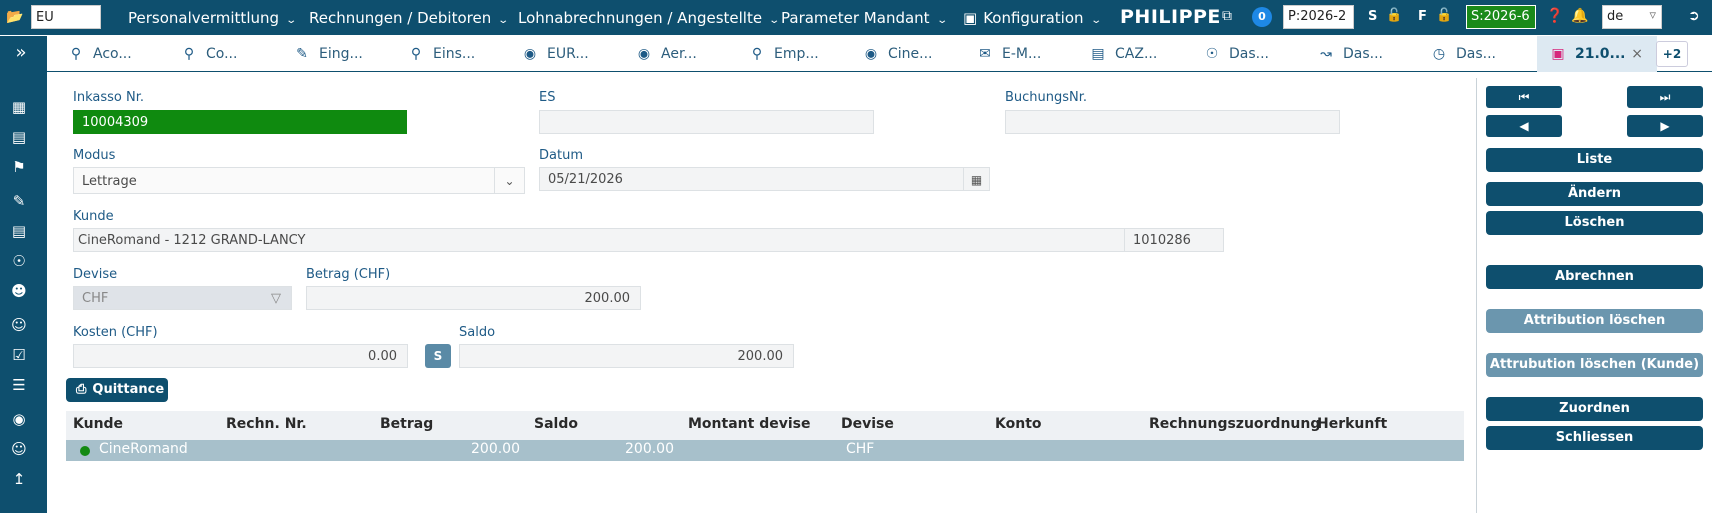  Describe the element at coordinates (1174, 240) in the screenshot. I see `kunde-nr-field: 1010286` at that location.